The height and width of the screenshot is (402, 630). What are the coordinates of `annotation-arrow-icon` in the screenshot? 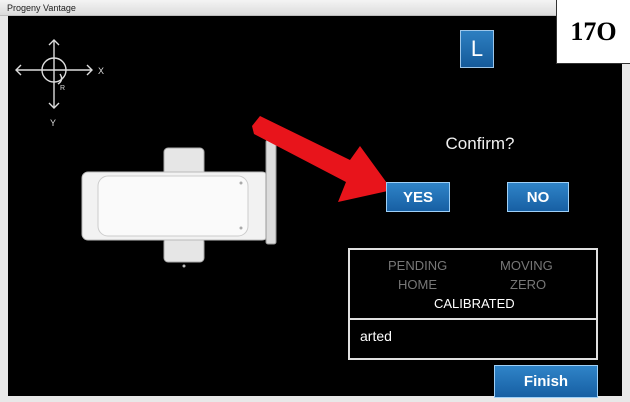 It's located at (322, 159).